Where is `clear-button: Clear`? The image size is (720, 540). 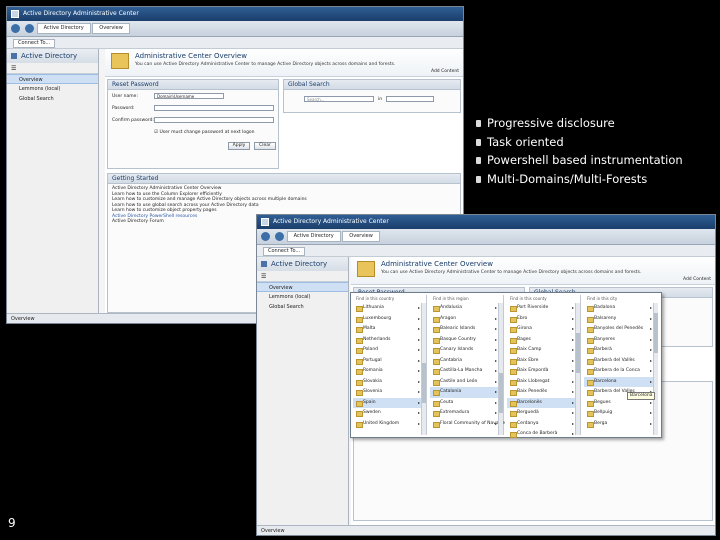
clear-button: Clear is located at coordinates (265, 146).